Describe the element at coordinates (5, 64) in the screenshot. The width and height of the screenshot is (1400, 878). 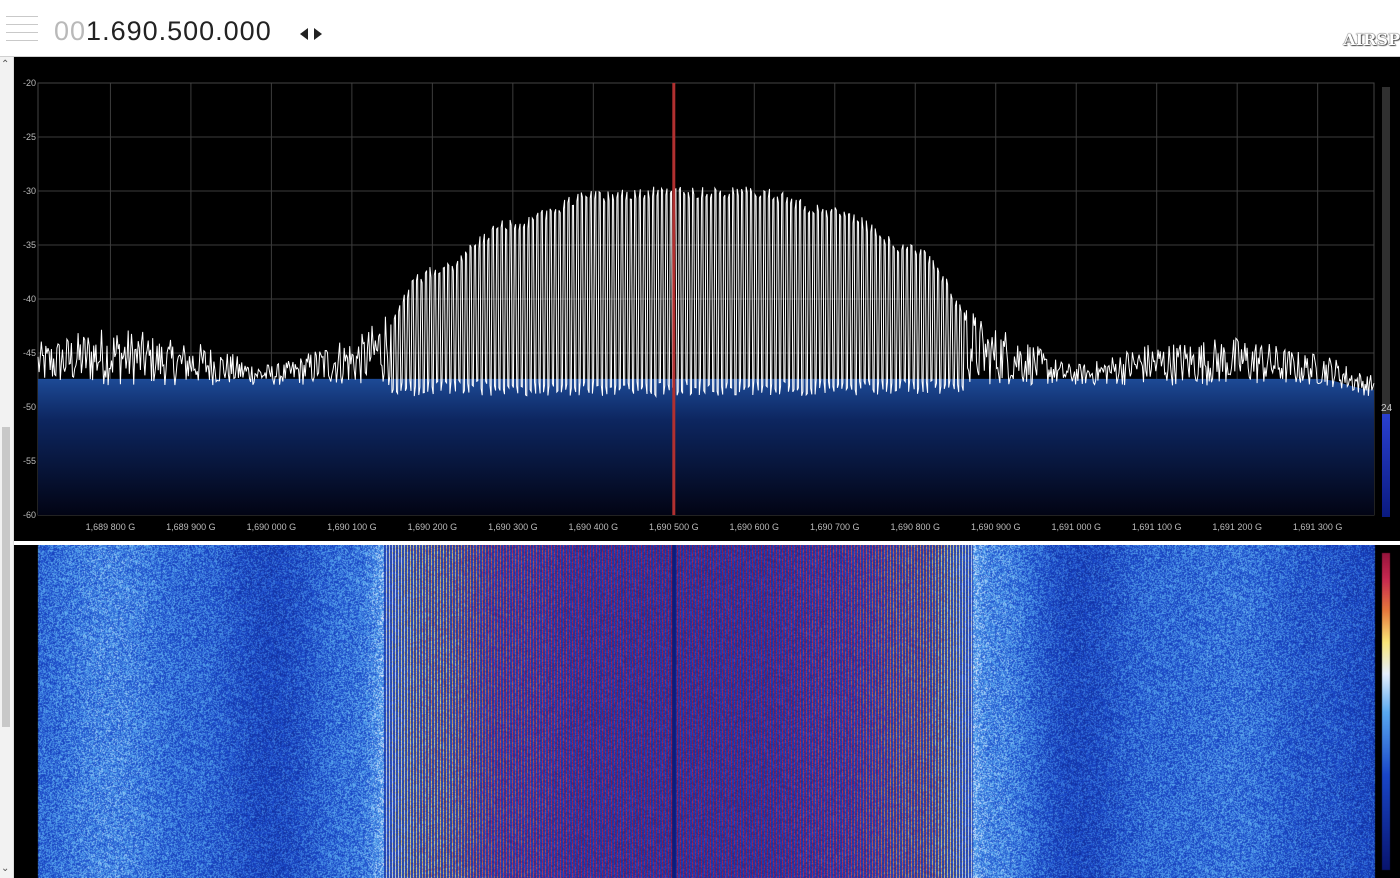
I see `scroll-up-icon: ⌃` at that location.